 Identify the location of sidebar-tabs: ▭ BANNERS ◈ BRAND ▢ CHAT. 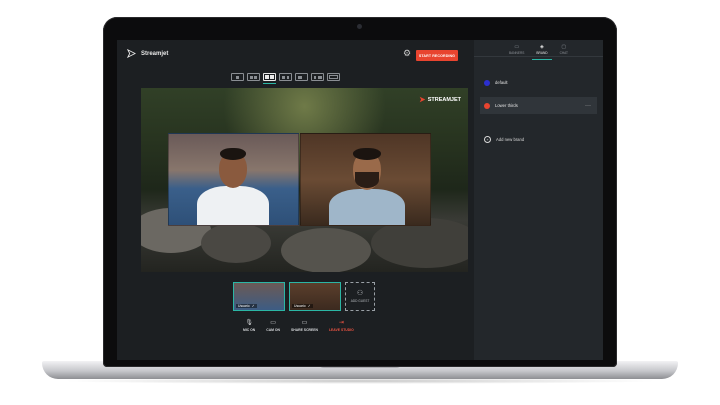
(538, 50).